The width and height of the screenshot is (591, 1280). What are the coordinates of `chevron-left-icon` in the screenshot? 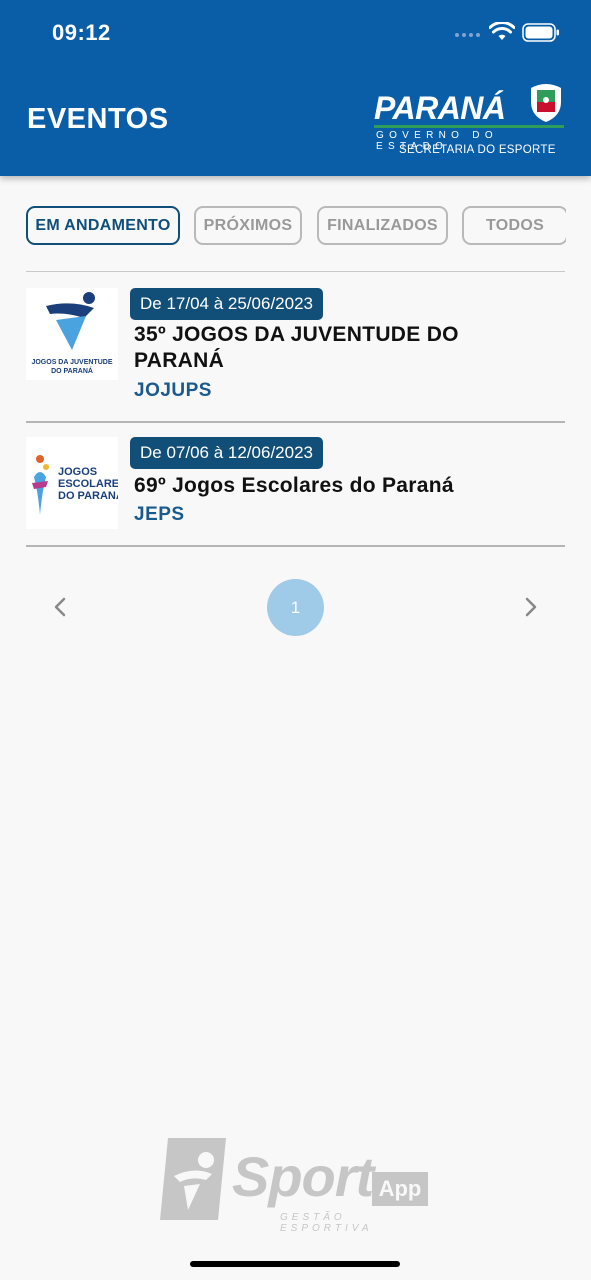 It's located at (60, 607).